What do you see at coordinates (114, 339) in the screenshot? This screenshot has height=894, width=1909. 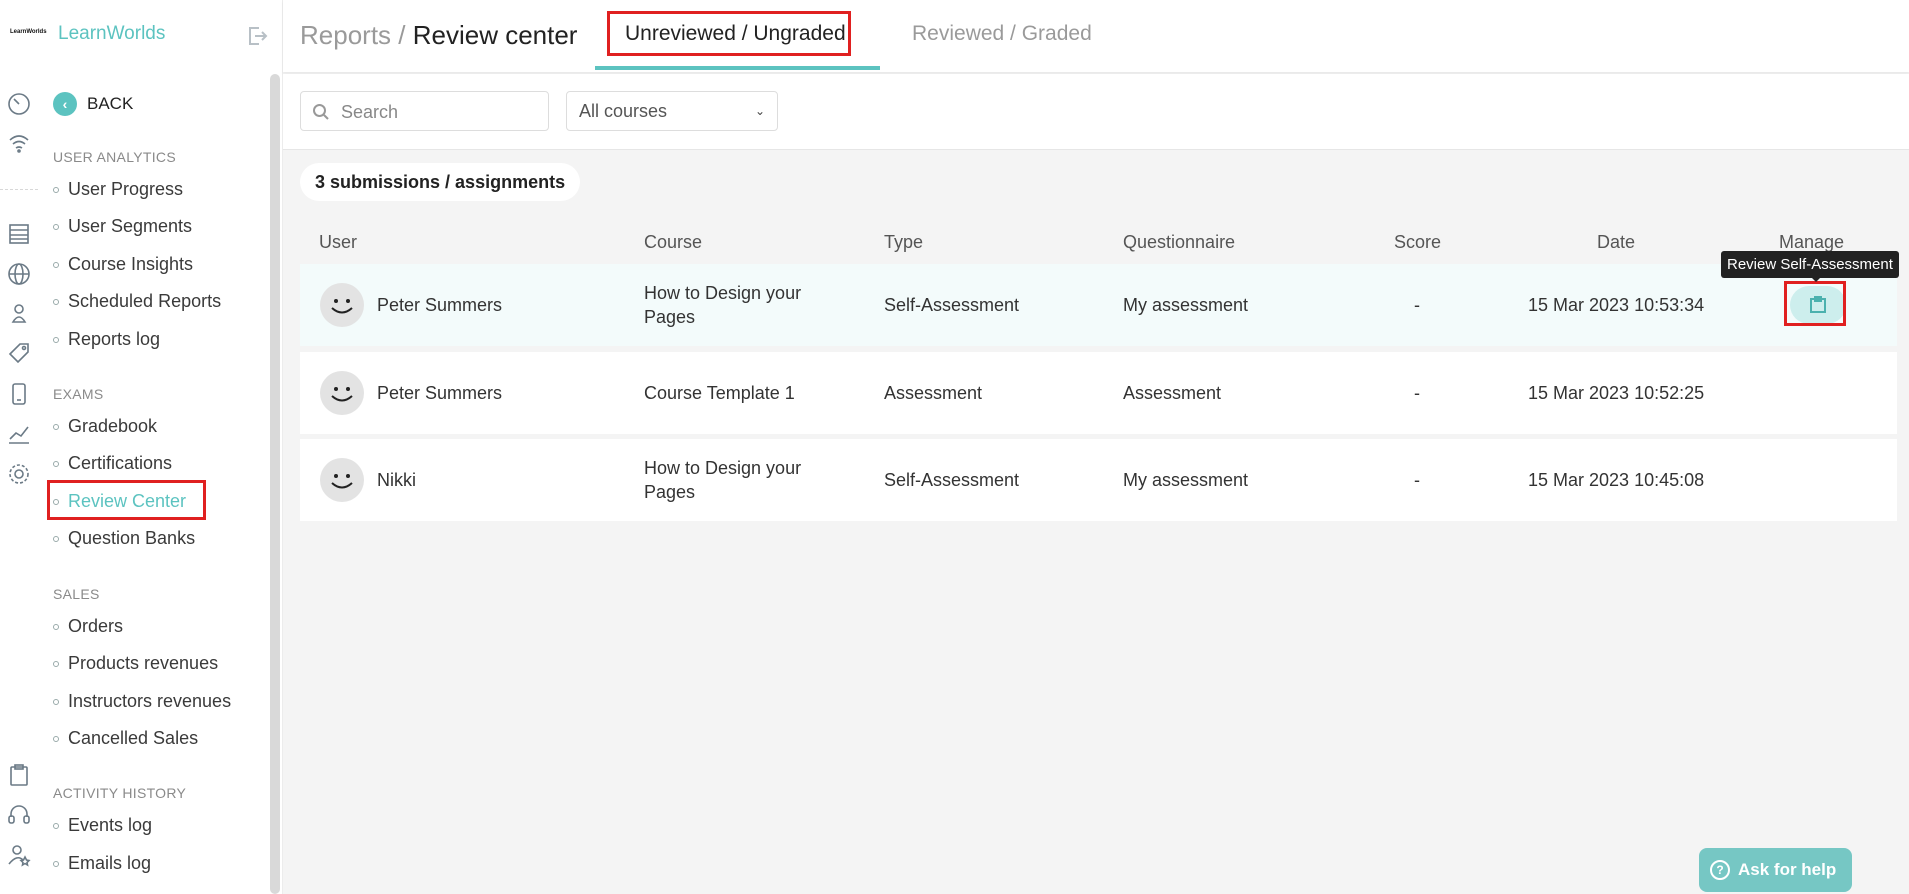 I see `sidebar-item-label: Reports log` at bounding box center [114, 339].